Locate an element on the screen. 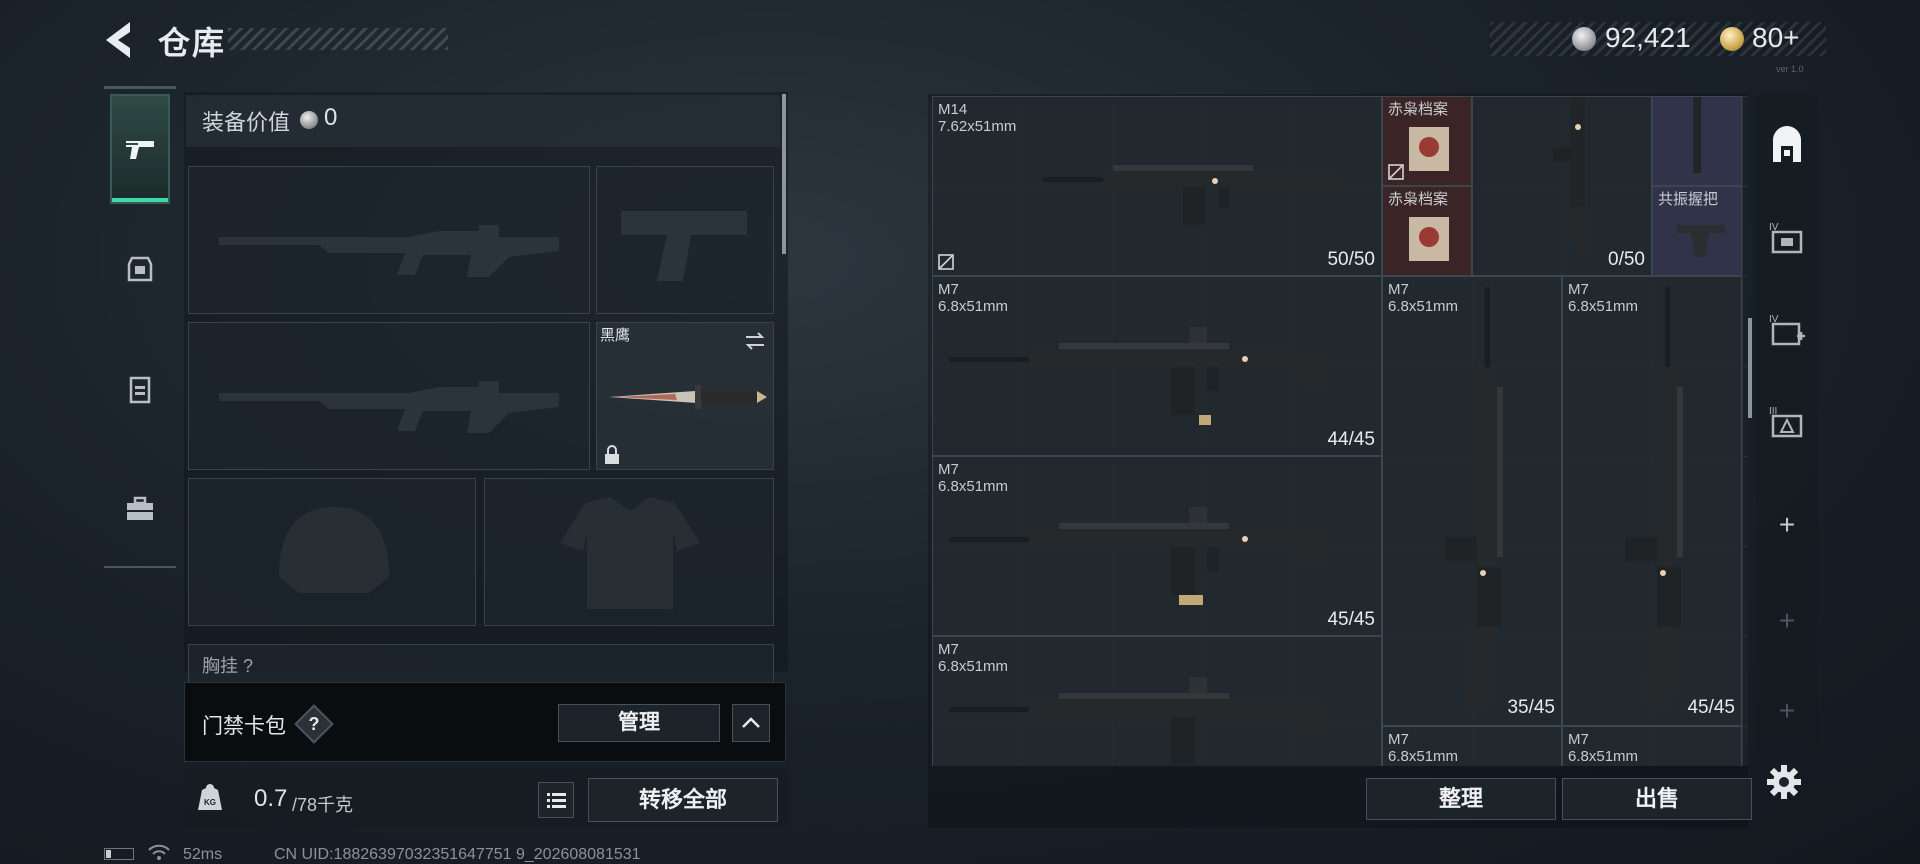 The width and height of the screenshot is (1920, 864). case-tier-iii-icon: III is located at coordinates (1786, 422).